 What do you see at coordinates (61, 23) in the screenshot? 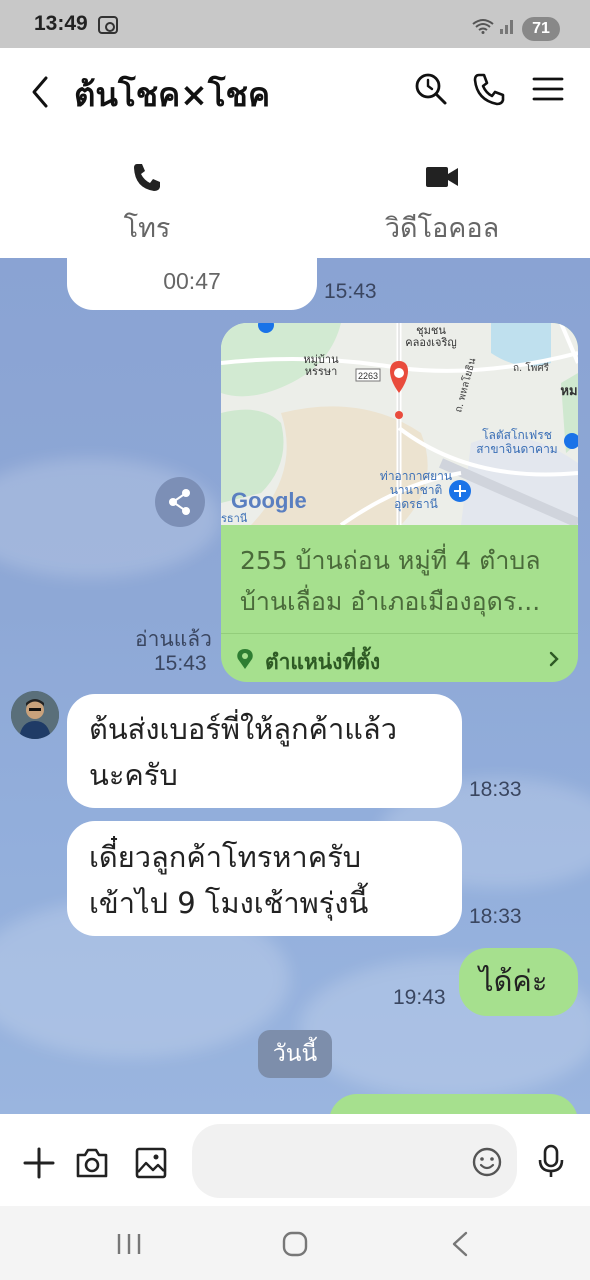
I see `status-time: 13:49` at bounding box center [61, 23].